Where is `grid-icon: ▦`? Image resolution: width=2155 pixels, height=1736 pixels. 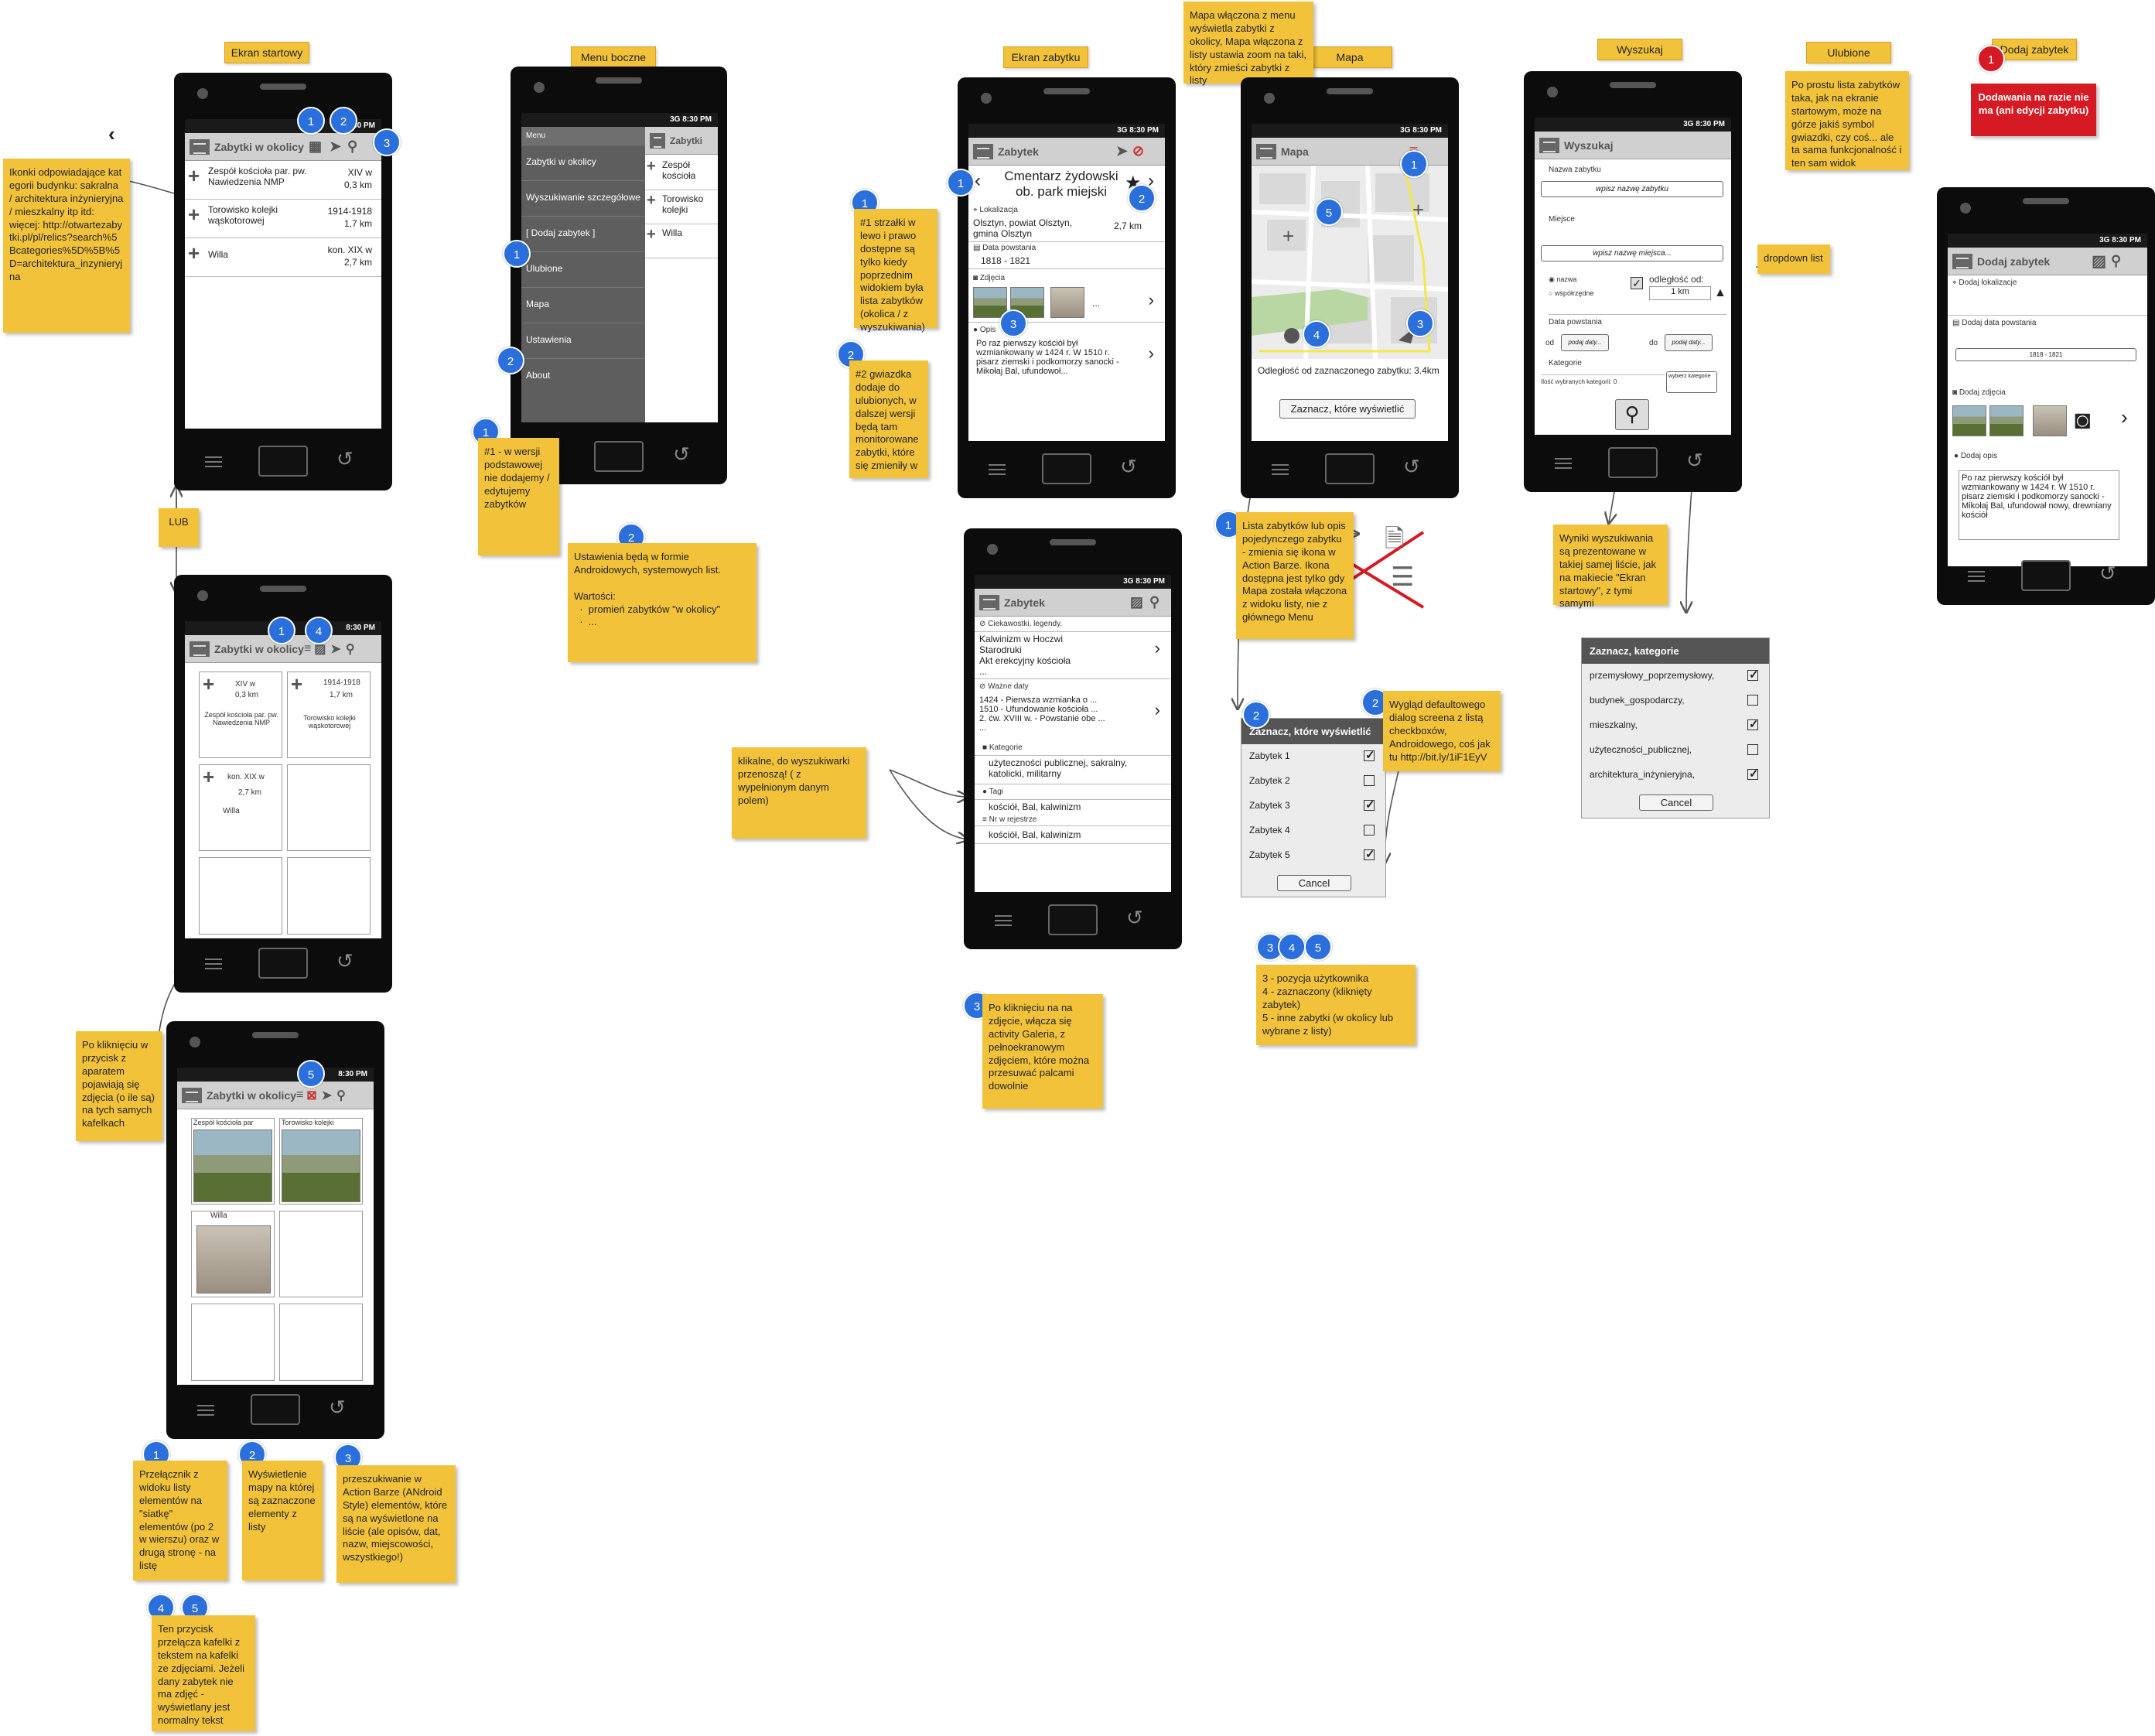
grid-icon: ▦ is located at coordinates (315, 146).